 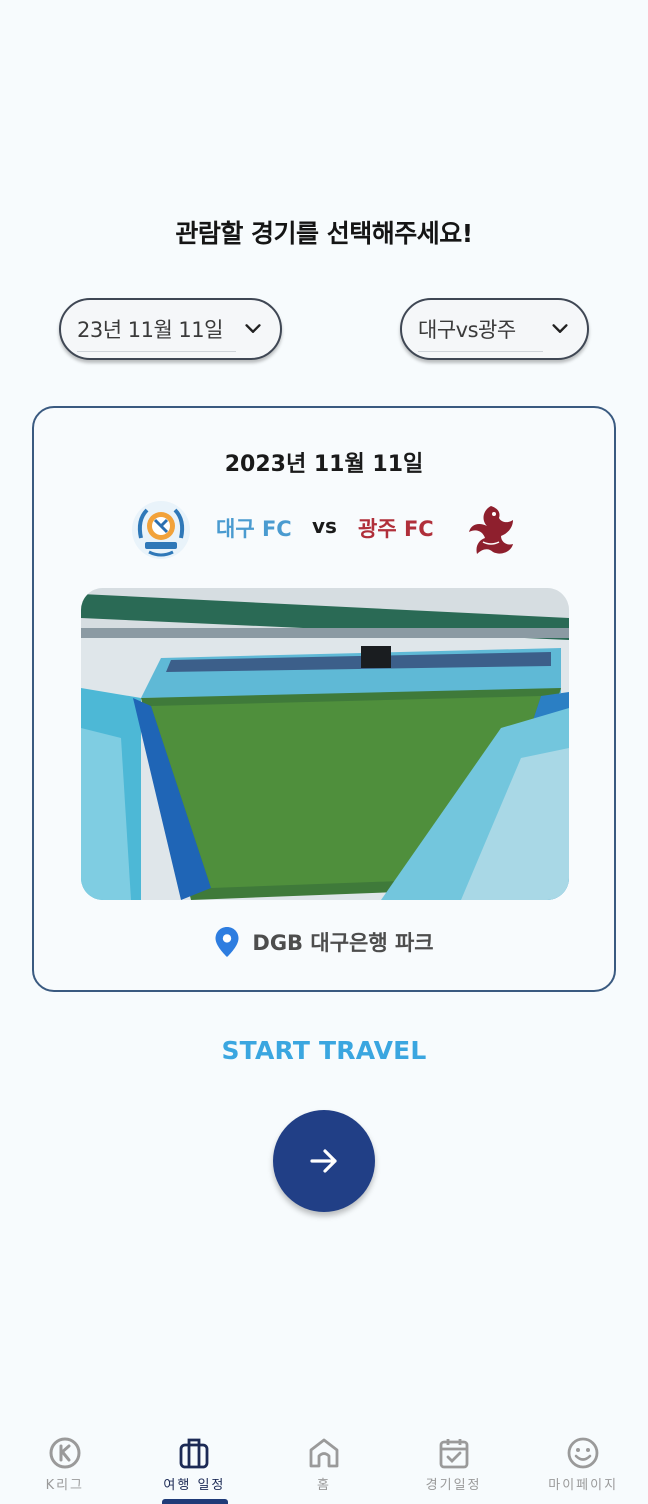 What do you see at coordinates (583, 1485) in the screenshot?
I see `tab-label: 마이페이지` at bounding box center [583, 1485].